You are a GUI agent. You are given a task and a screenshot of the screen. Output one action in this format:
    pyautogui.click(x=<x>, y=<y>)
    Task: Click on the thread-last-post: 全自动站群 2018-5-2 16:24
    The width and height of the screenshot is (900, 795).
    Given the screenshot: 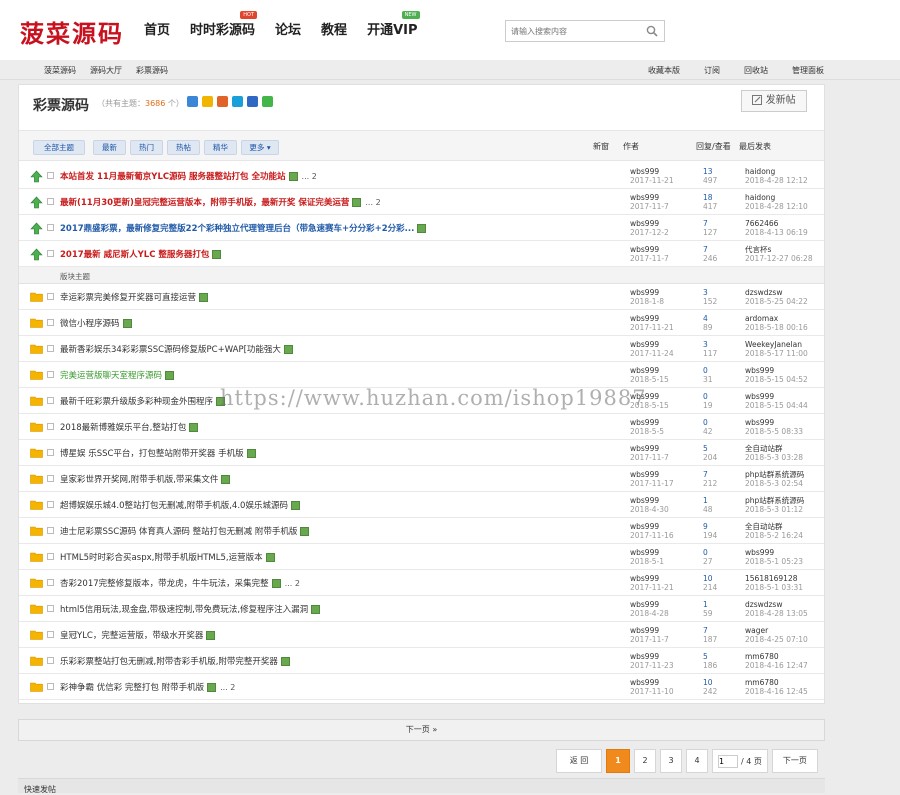 What is the action you would take?
    pyautogui.click(x=774, y=531)
    